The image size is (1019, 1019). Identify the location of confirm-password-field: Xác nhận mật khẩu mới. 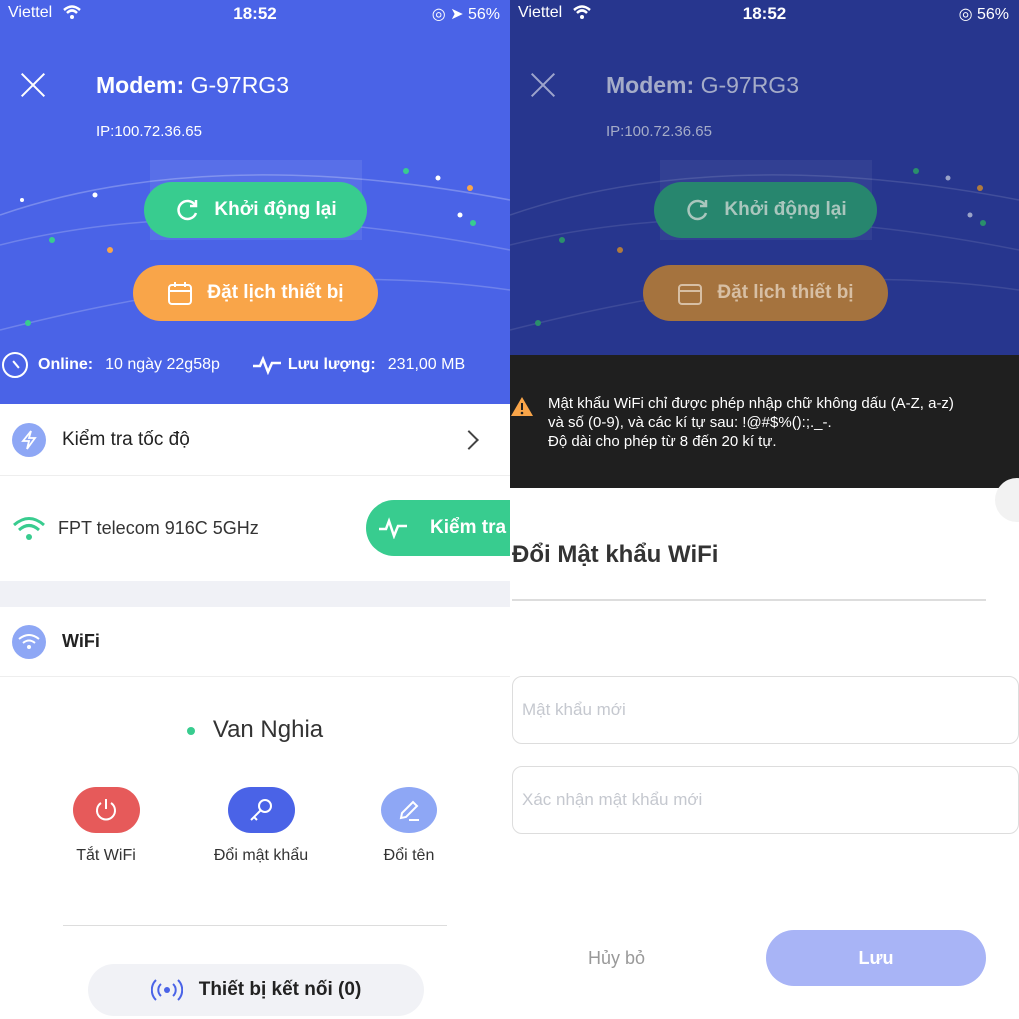
(765, 800).